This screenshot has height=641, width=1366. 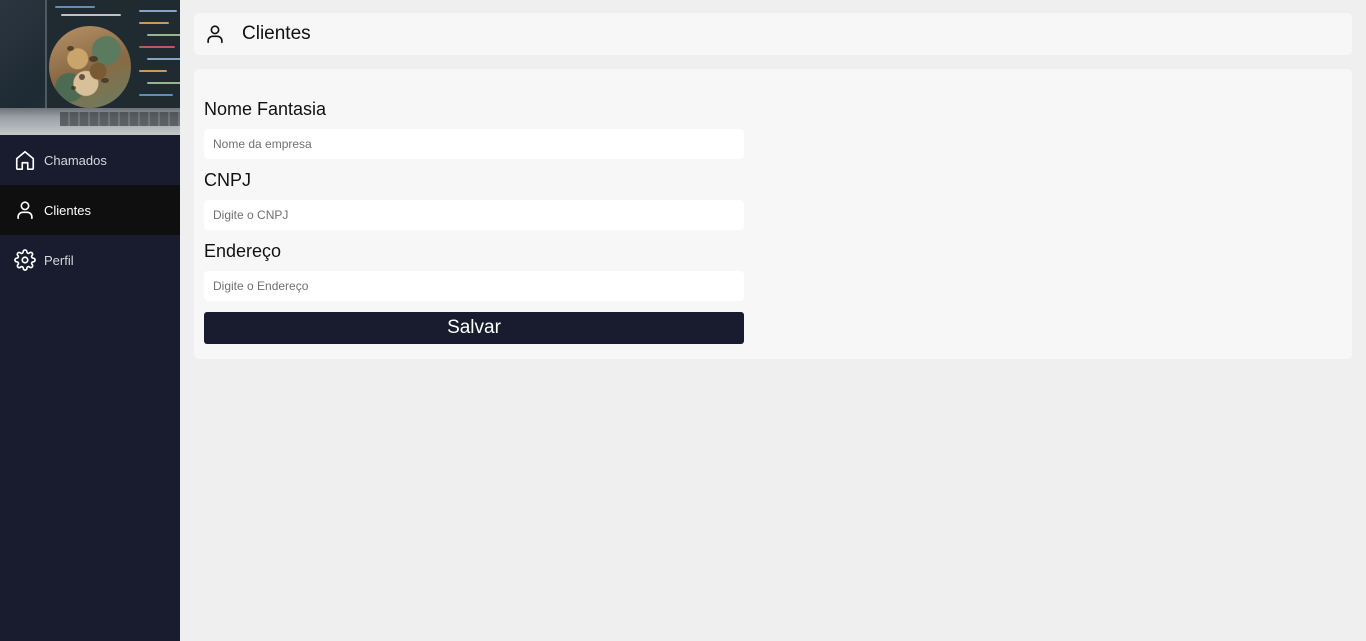 I want to click on sidebar-banner-image, so click(x=90, y=67).